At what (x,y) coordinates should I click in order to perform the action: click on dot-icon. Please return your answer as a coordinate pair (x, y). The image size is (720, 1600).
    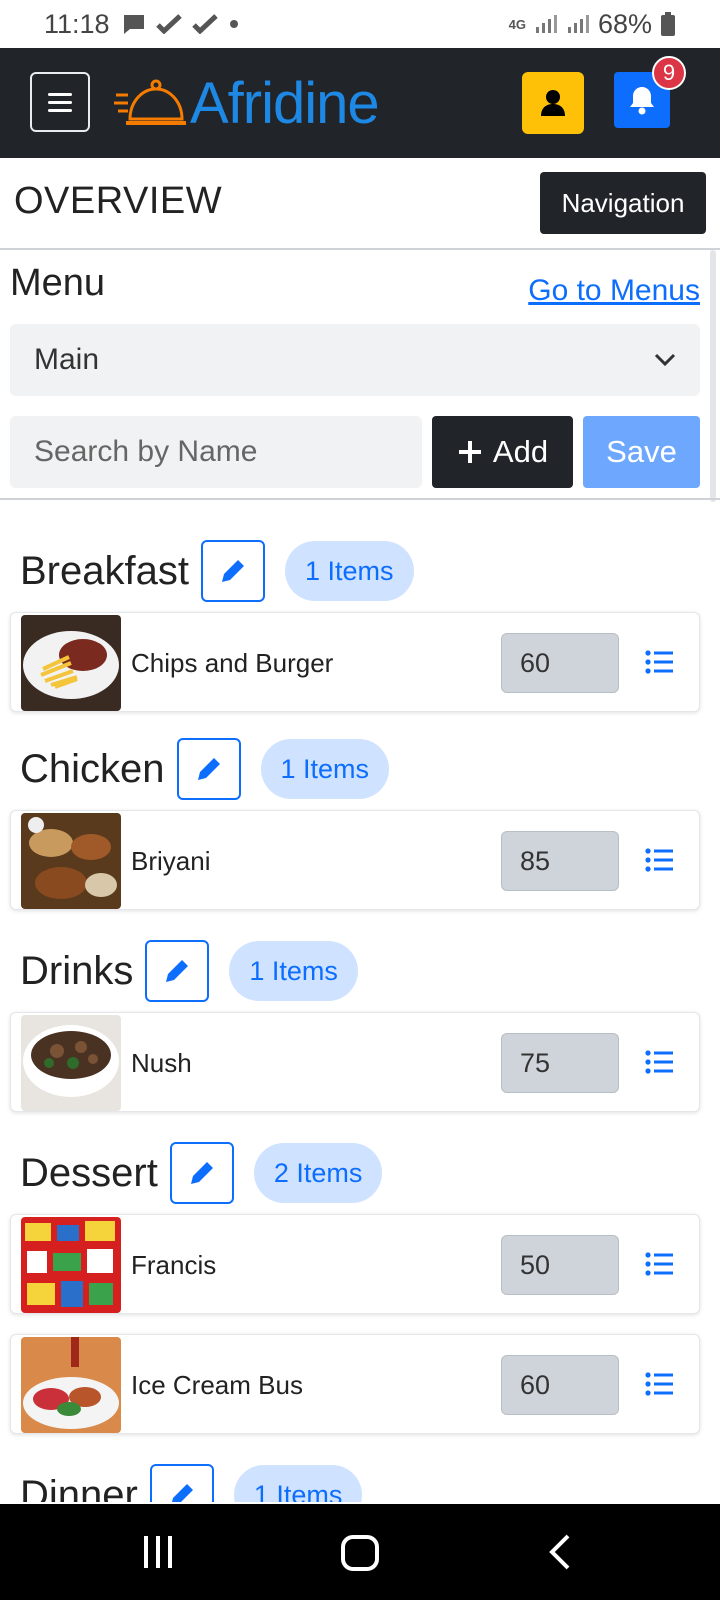
    Looking at the image, I should click on (233, 24).